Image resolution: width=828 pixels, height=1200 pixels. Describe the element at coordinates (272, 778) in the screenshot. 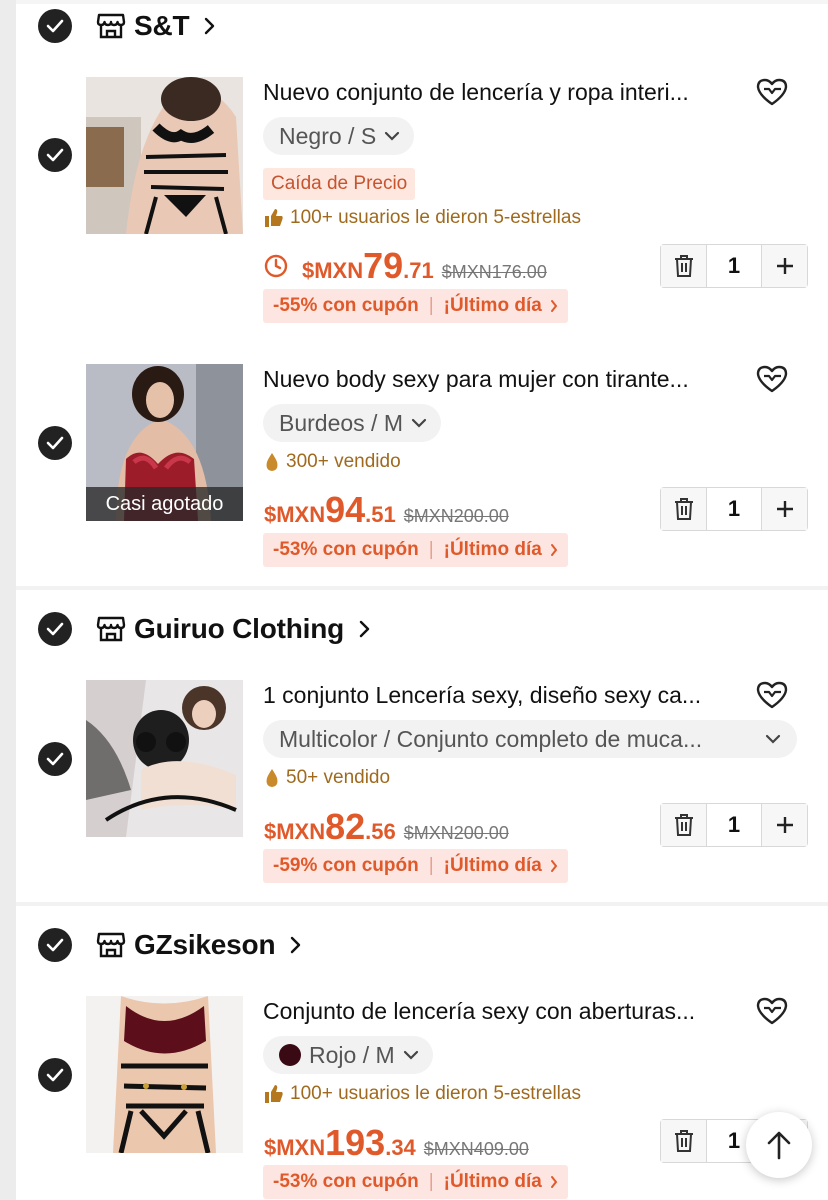

I see `flame-icon` at that location.